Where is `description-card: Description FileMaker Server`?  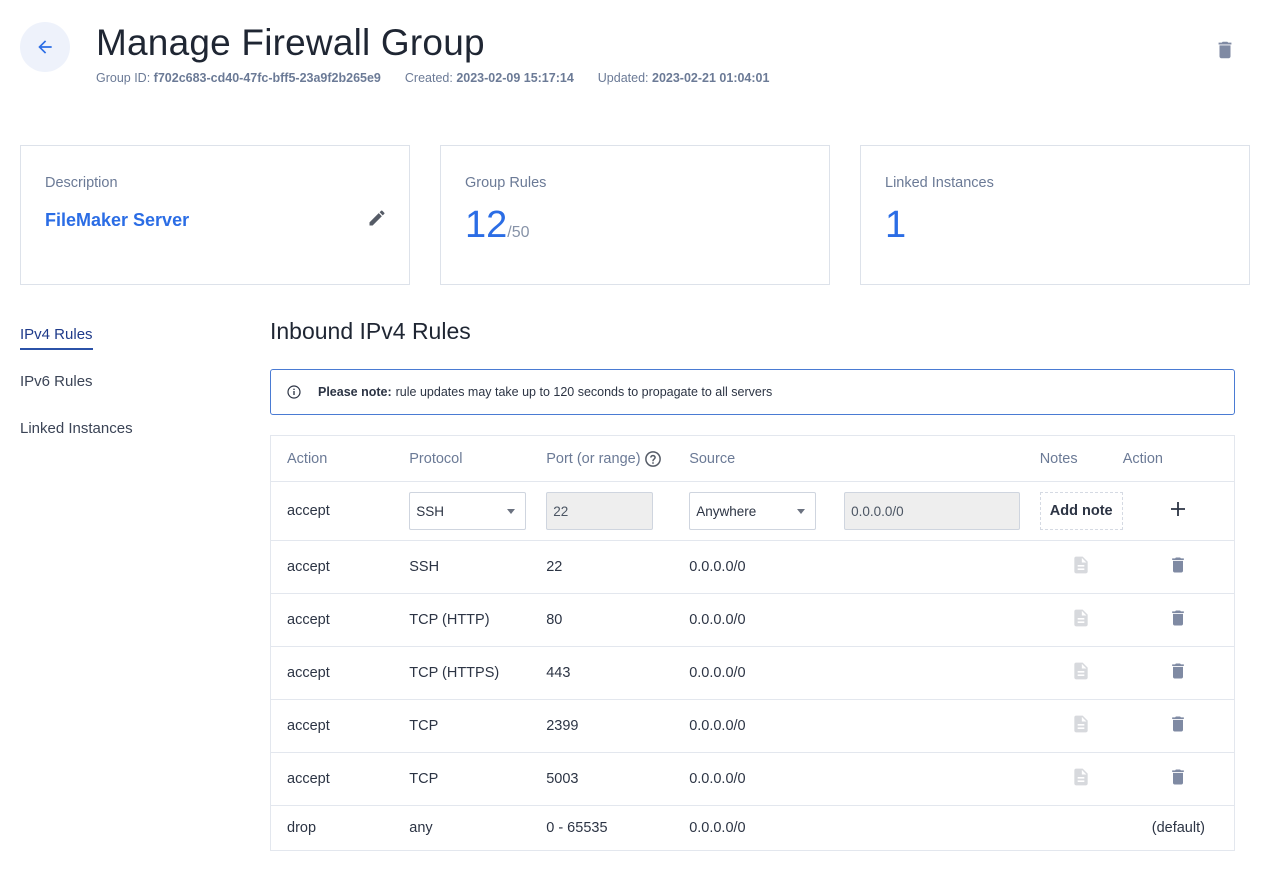 description-card: Description FileMaker Server is located at coordinates (215, 215).